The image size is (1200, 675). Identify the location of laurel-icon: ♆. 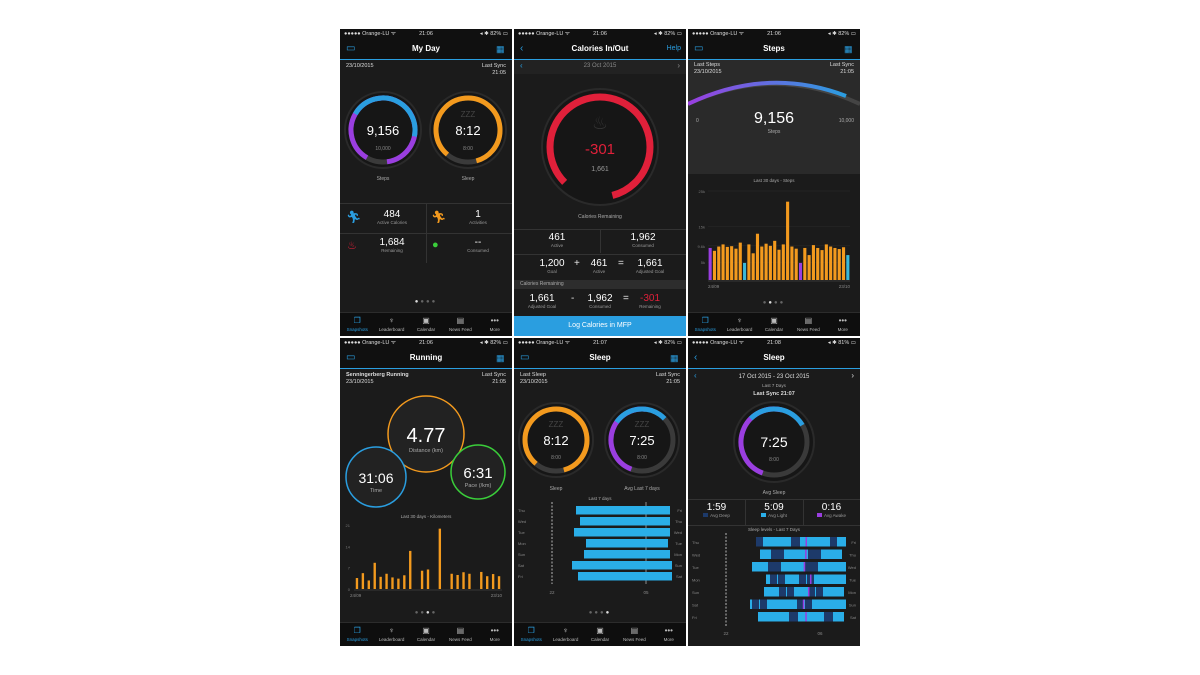
(565, 630).